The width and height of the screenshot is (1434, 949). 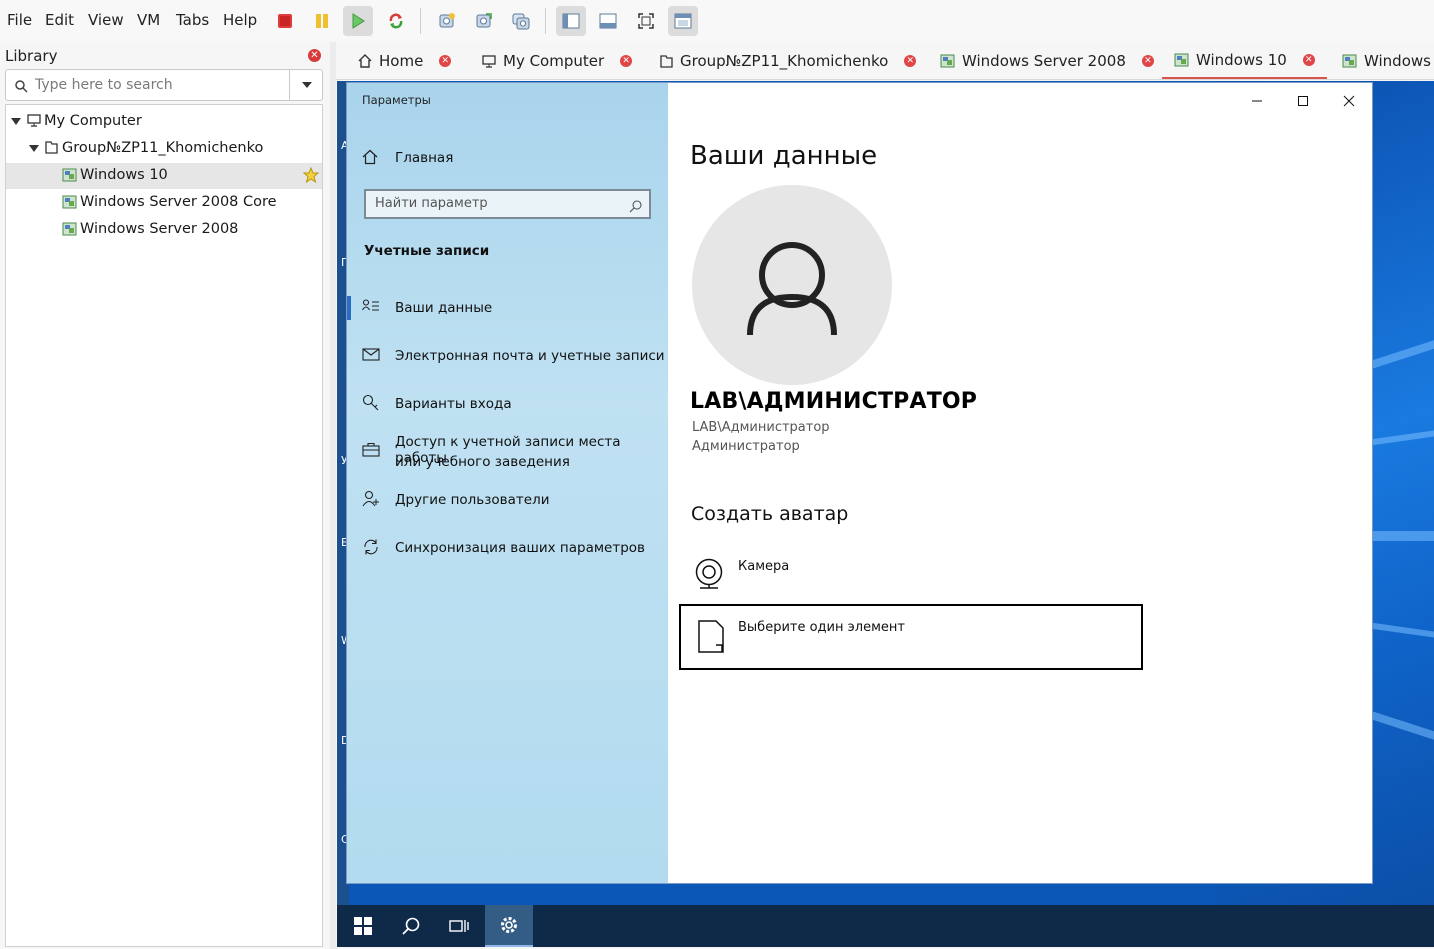 I want to click on thumbnail-bar-icon, so click(x=608, y=21).